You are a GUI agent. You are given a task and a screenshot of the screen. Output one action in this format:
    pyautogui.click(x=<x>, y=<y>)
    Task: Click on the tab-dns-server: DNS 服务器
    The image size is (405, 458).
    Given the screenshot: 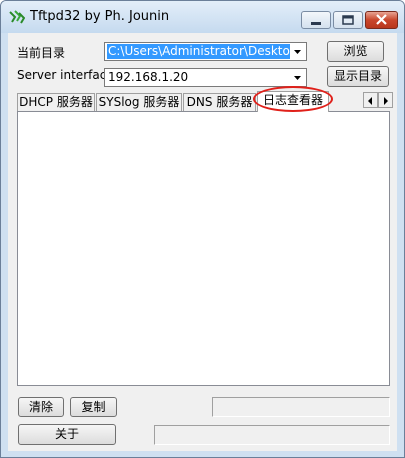 What is the action you would take?
    pyautogui.click(x=219, y=102)
    